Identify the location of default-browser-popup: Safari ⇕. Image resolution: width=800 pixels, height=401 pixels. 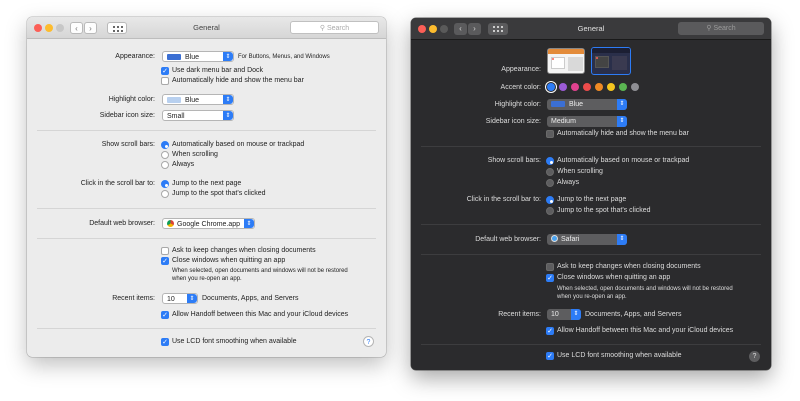
(587, 239).